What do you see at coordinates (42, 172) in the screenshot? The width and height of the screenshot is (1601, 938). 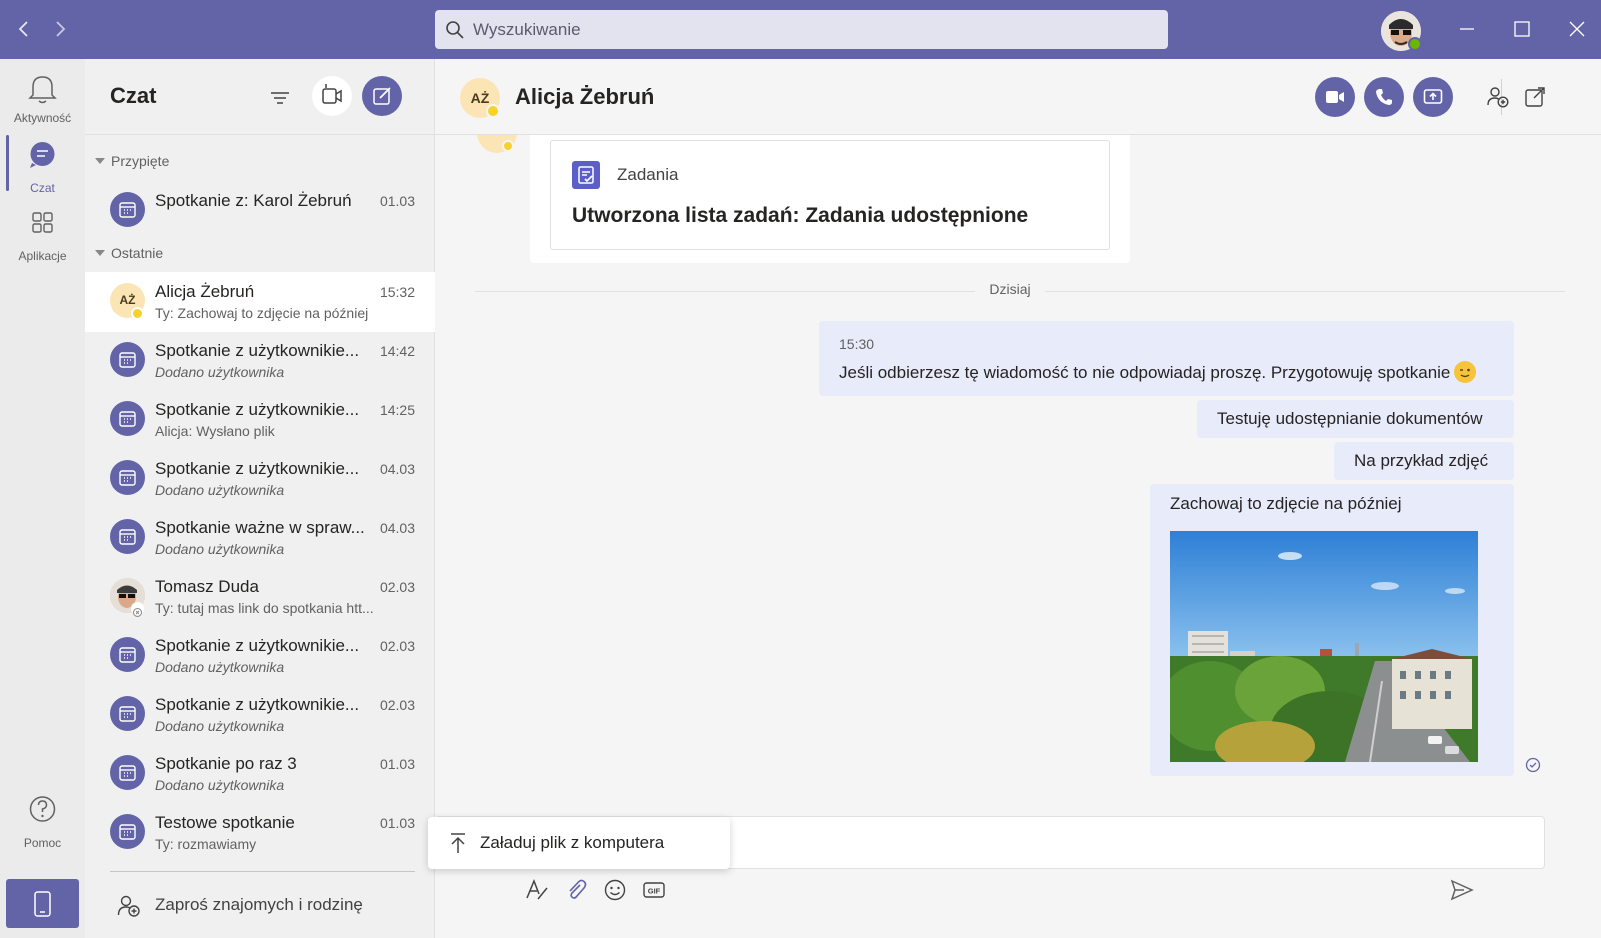 I see `rail-item-chat: Czat` at bounding box center [42, 172].